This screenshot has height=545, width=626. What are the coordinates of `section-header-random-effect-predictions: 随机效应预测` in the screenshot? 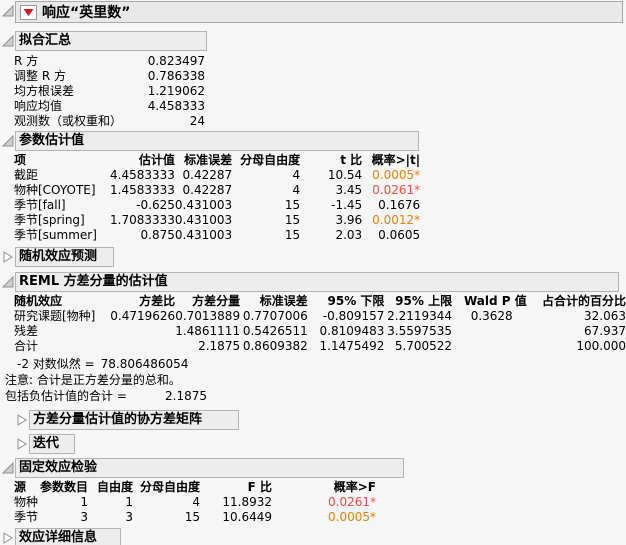 It's located at (64, 257).